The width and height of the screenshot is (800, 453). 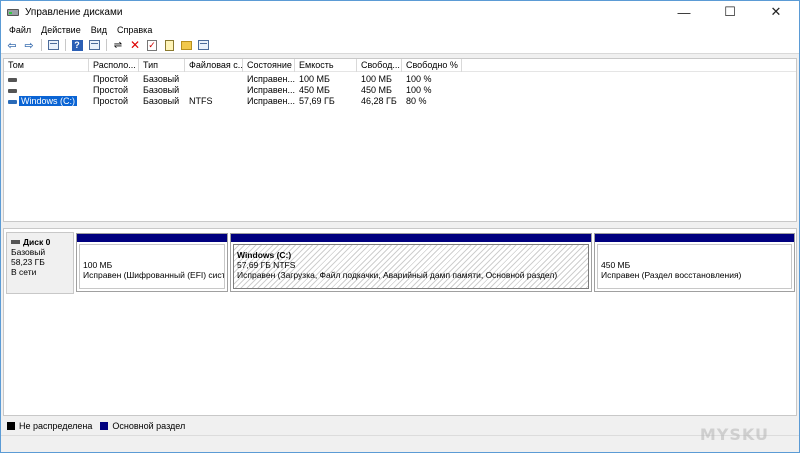 What do you see at coordinates (684, 12) in the screenshot?
I see `minimize-button: —` at bounding box center [684, 12].